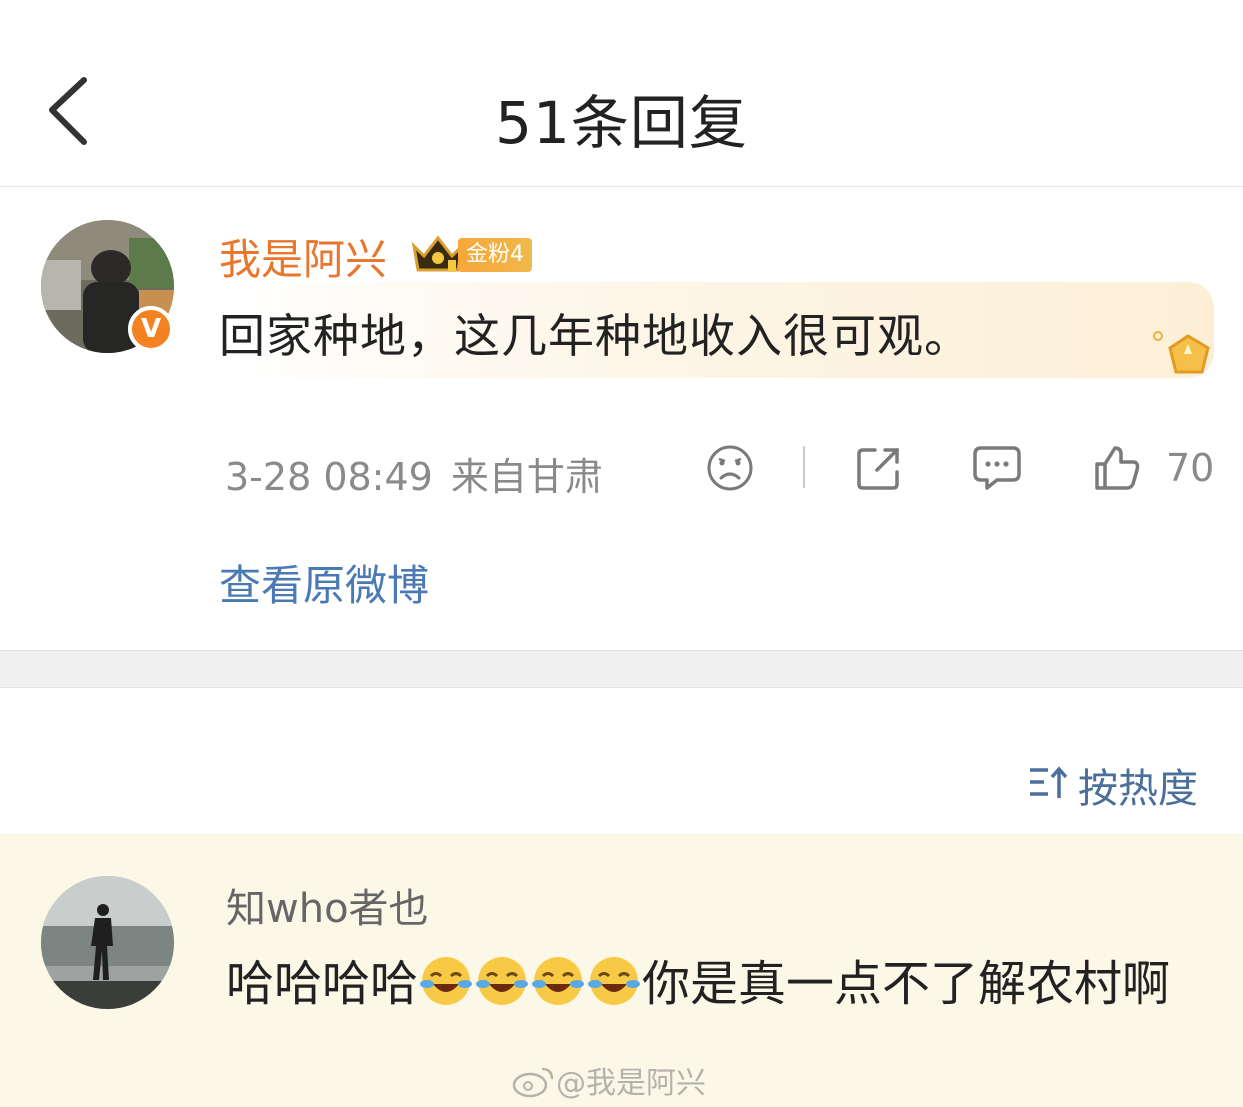 The width and height of the screenshot is (1243, 1107). Describe the element at coordinates (322, 984) in the screenshot. I see `reply-text-before: 哈哈哈哈` at that location.